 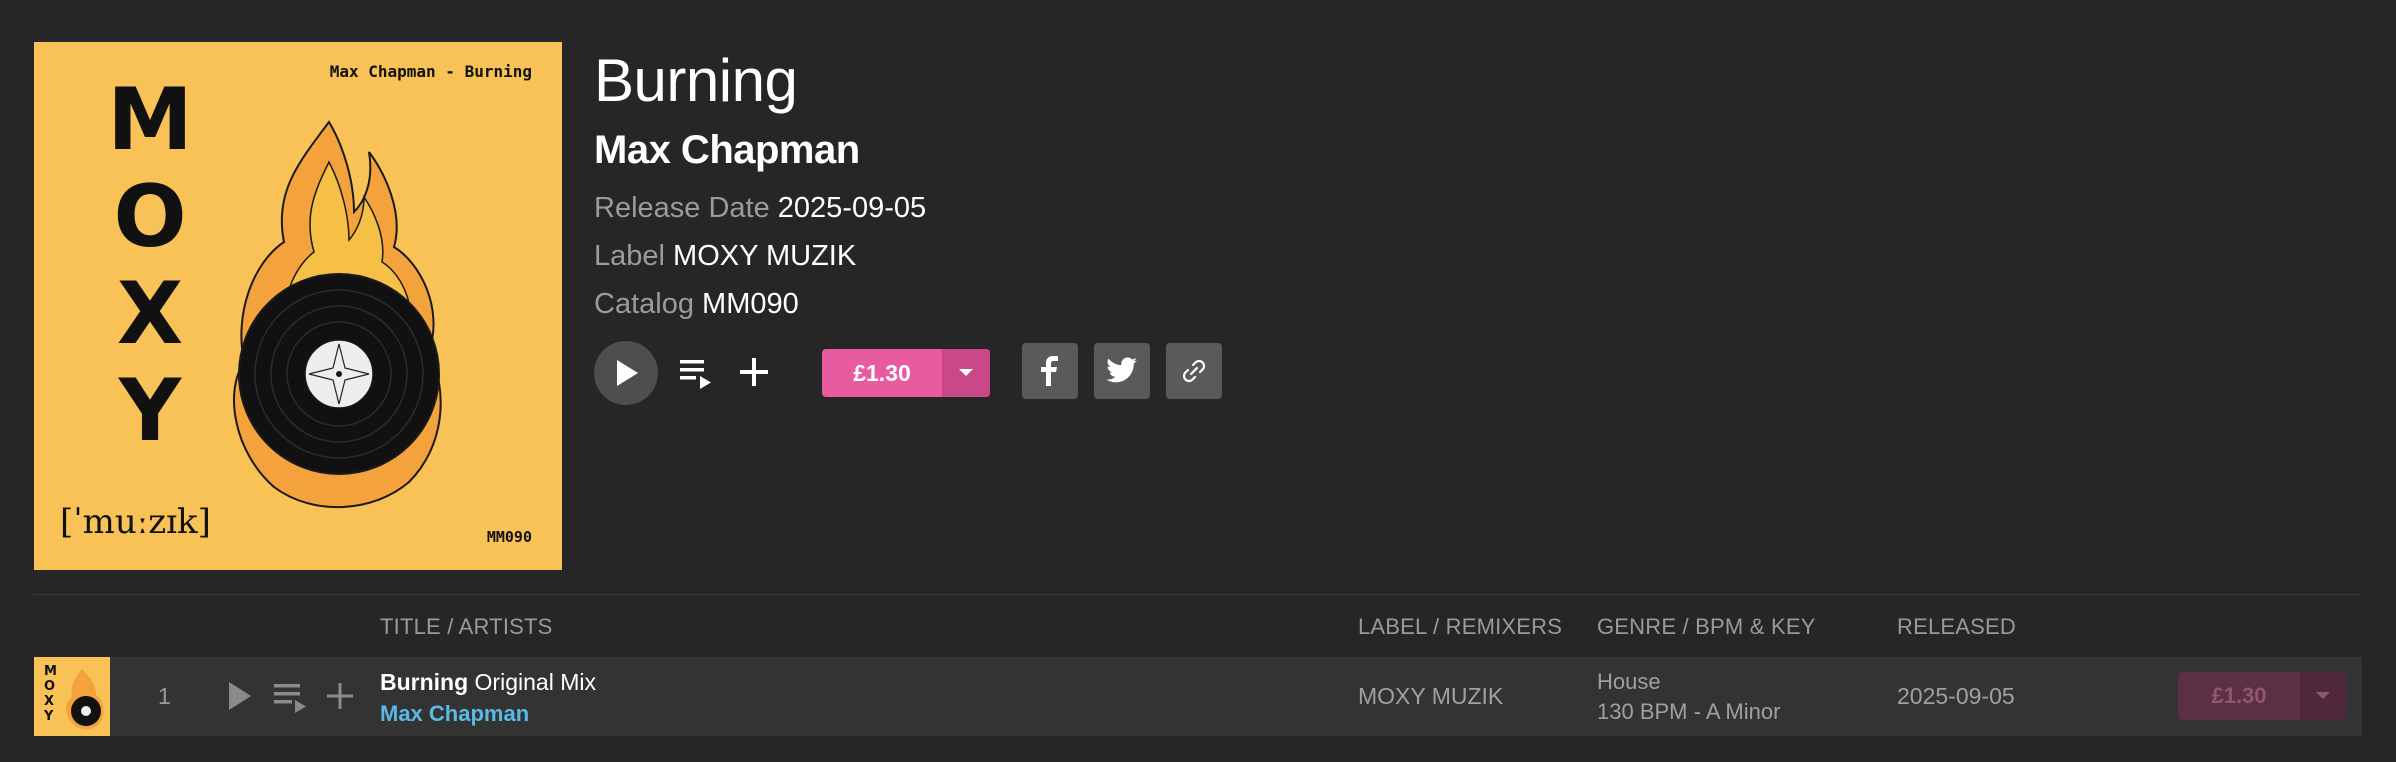 What do you see at coordinates (1430, 696) in the screenshot?
I see `track-label-link: MOXY MUZIK` at bounding box center [1430, 696].